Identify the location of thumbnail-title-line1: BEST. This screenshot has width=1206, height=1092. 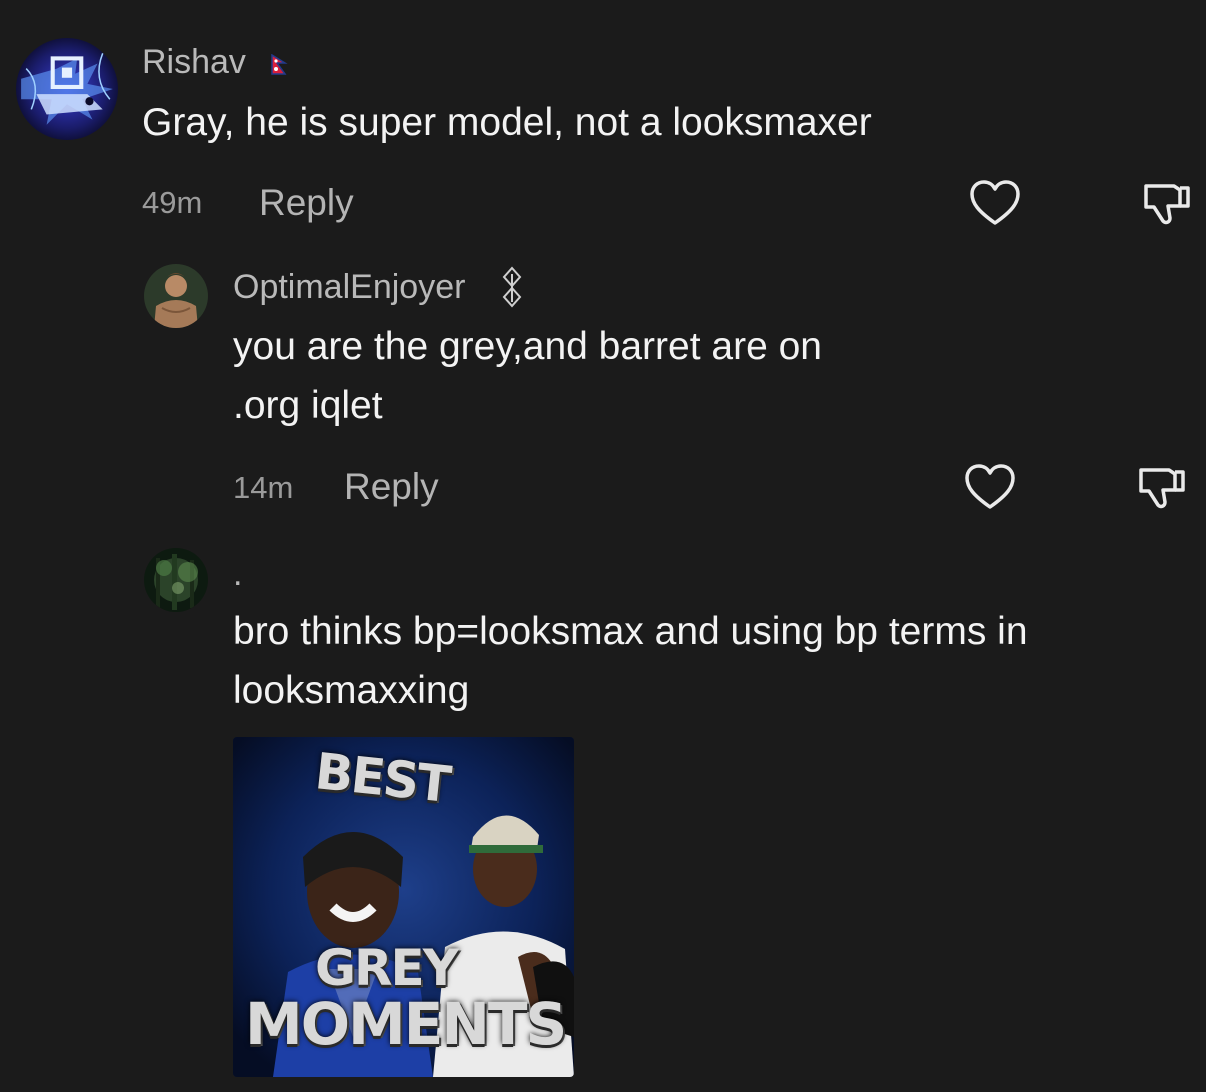
(382, 778).